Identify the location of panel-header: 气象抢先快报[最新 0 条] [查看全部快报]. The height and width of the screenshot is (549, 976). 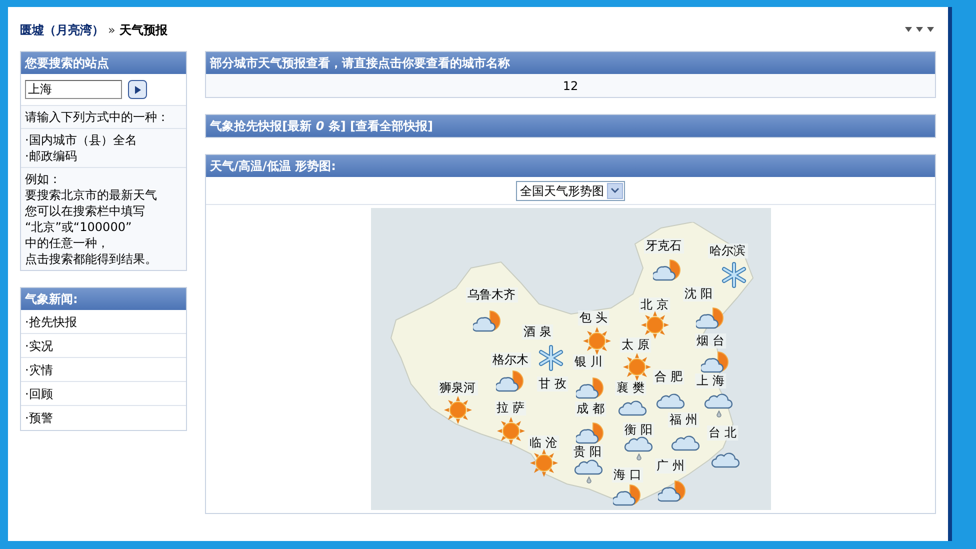
(570, 126).